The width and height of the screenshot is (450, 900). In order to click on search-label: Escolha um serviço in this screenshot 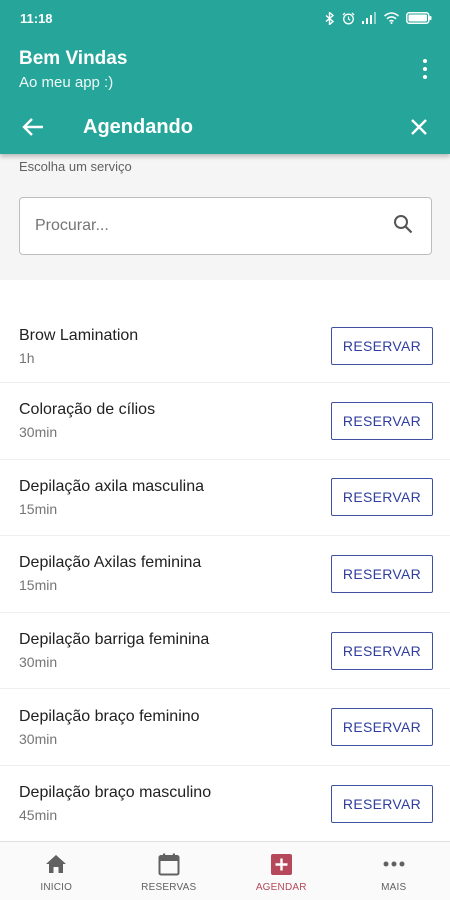, I will do `click(75, 166)`.